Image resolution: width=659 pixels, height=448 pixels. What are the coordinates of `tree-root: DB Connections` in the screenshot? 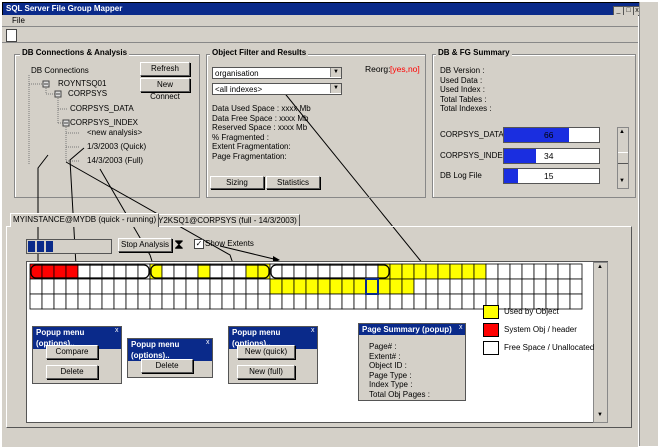 It's located at (60, 70).